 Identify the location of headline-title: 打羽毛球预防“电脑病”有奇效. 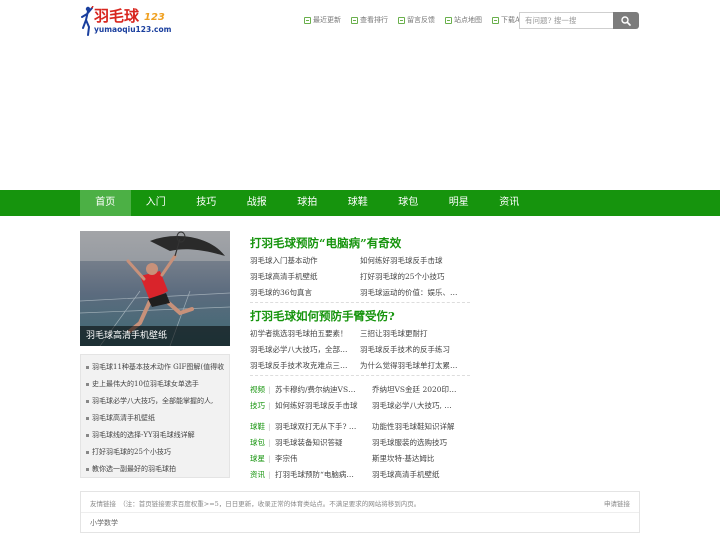
(325, 243).